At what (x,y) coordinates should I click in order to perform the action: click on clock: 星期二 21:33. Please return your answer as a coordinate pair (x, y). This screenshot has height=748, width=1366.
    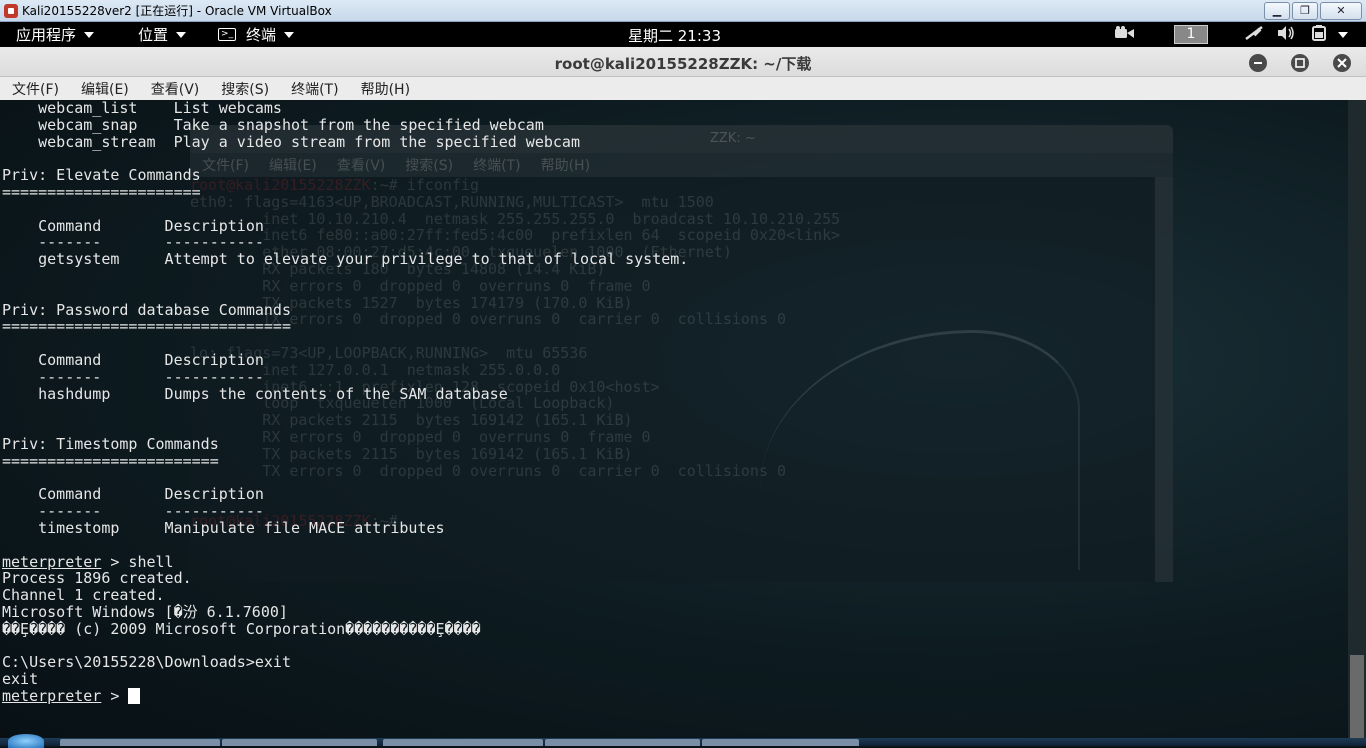
    Looking at the image, I should click on (674, 35).